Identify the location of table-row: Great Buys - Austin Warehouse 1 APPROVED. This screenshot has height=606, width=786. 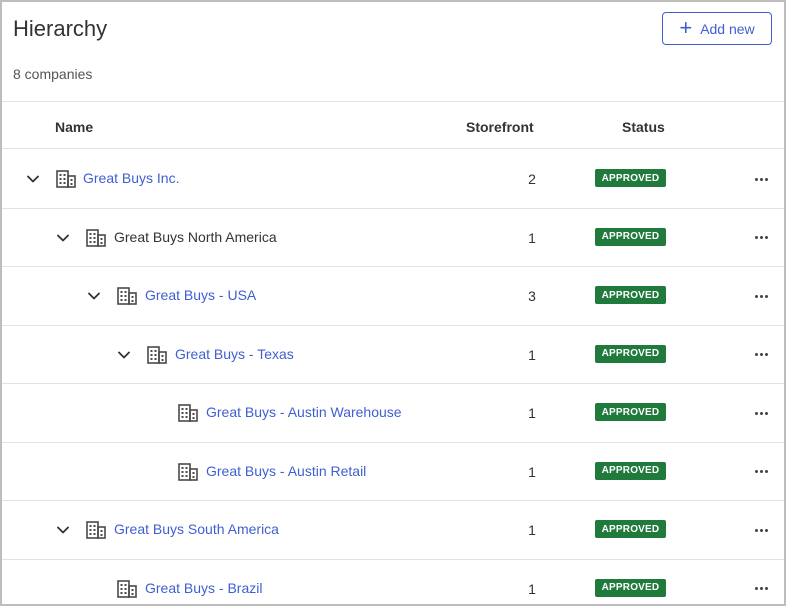
(393, 413).